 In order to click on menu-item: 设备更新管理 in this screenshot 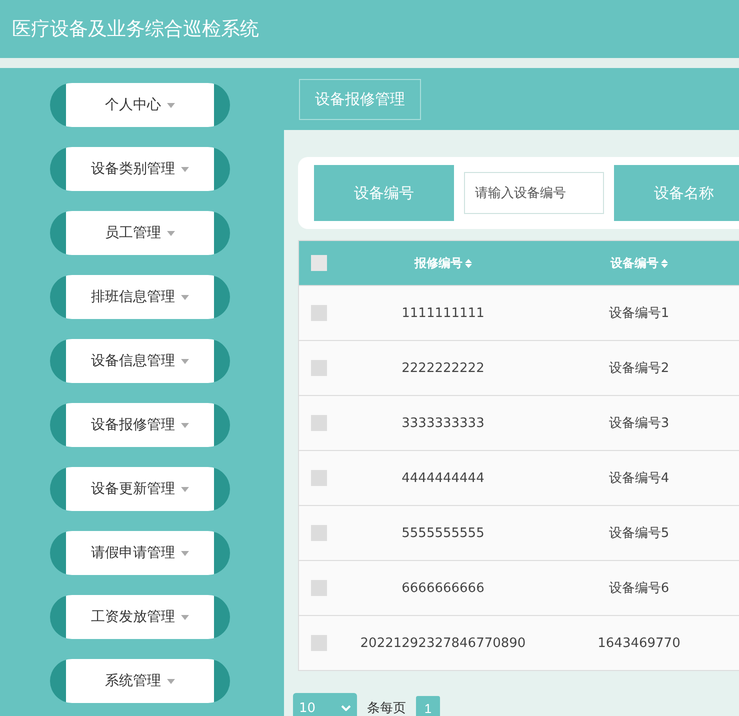, I will do `click(140, 489)`.